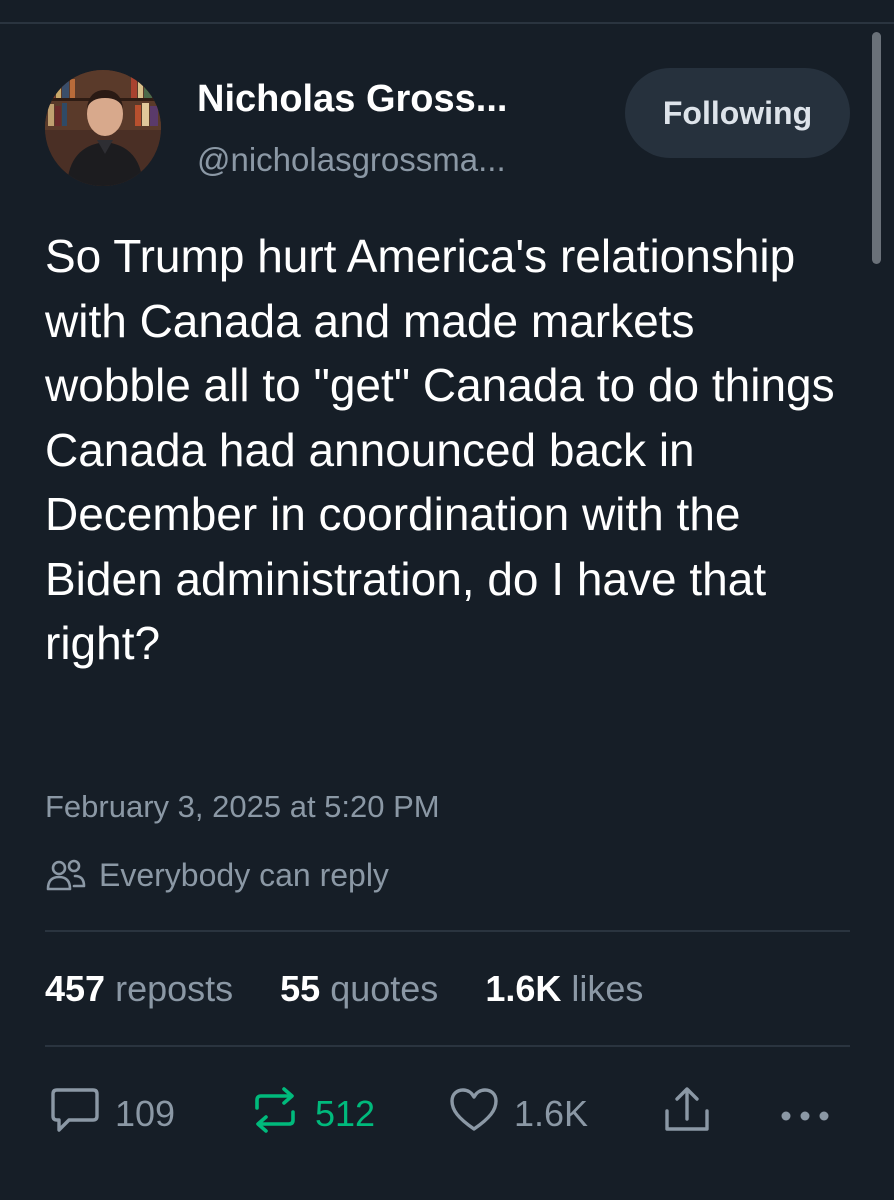 The width and height of the screenshot is (894, 1200). I want to click on like-button: 1.6K, so click(518, 1114).